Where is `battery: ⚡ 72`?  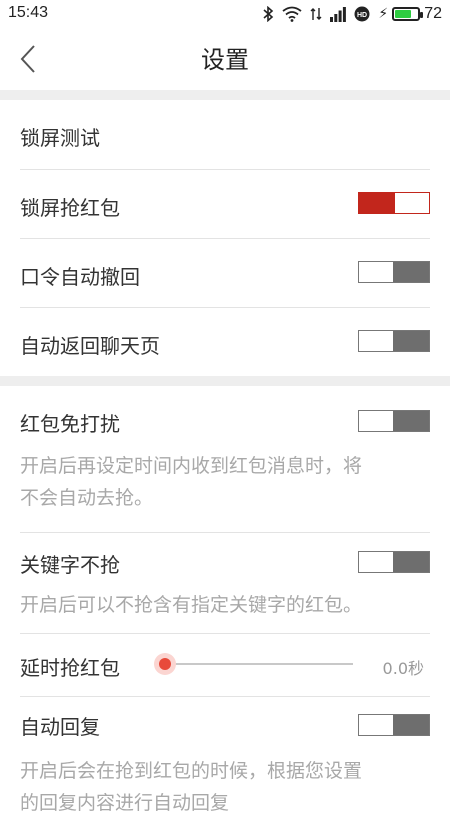
battery: ⚡ 72 is located at coordinates (410, 14).